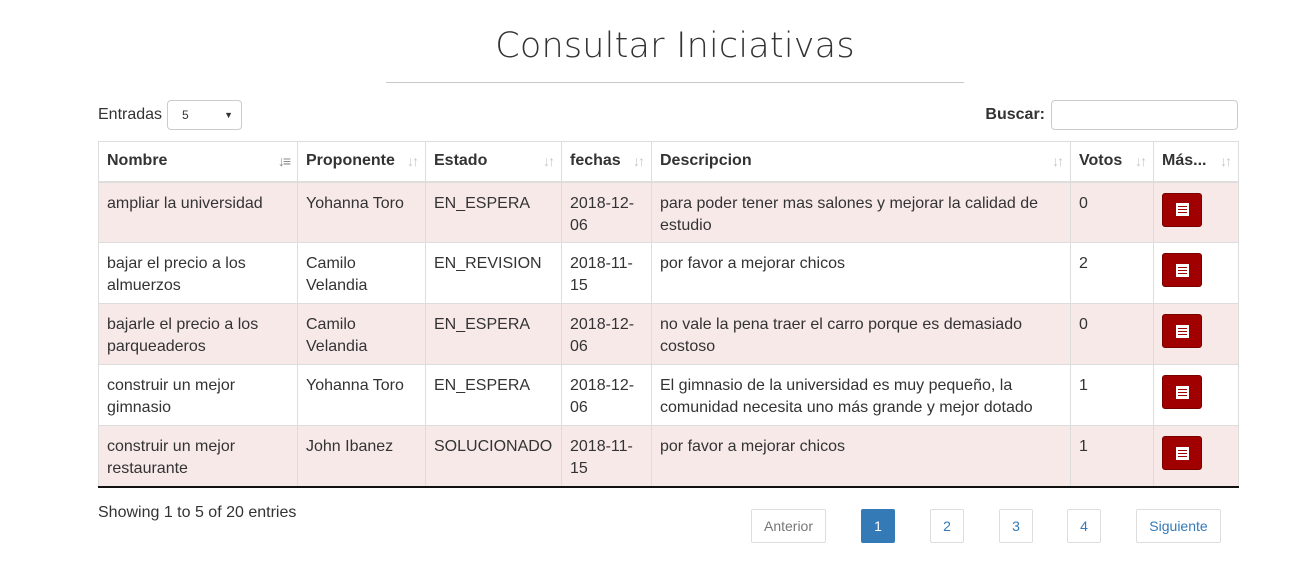  What do you see at coordinates (197, 512) in the screenshot?
I see `table-info: Showing 1 to 5 of 20 entries` at bounding box center [197, 512].